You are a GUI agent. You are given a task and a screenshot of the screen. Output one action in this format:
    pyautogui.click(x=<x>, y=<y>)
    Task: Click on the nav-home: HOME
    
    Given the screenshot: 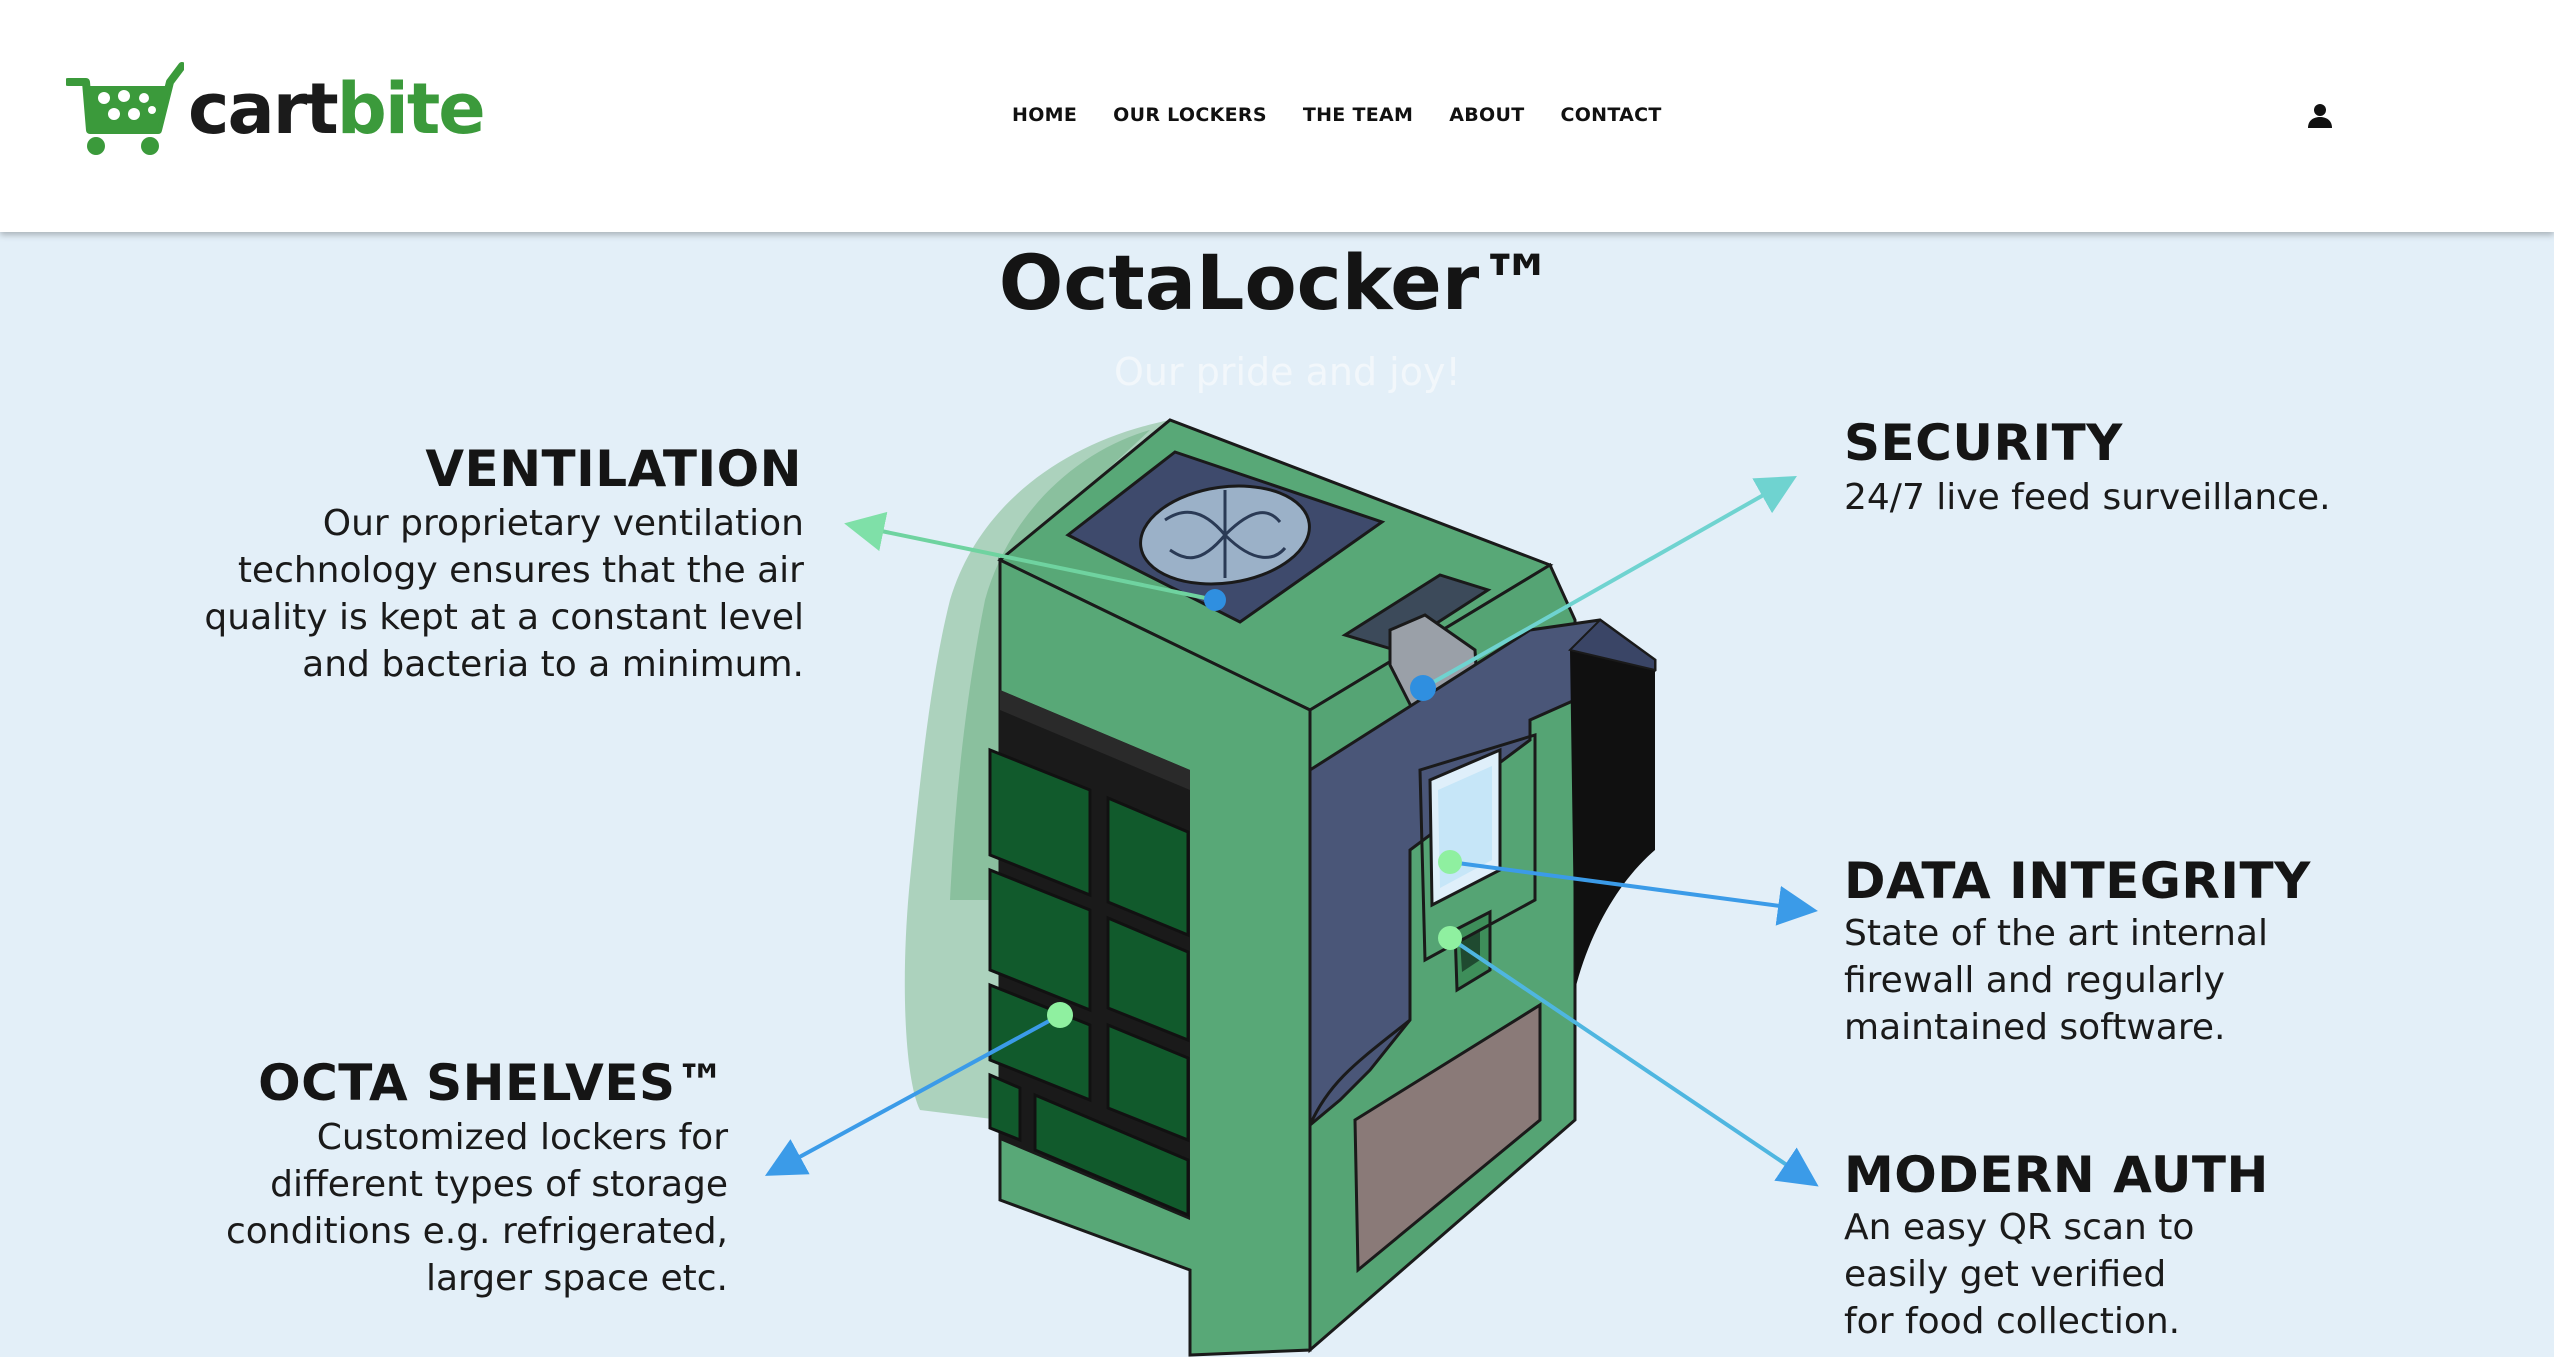 What is the action you would take?
    pyautogui.click(x=1044, y=115)
    